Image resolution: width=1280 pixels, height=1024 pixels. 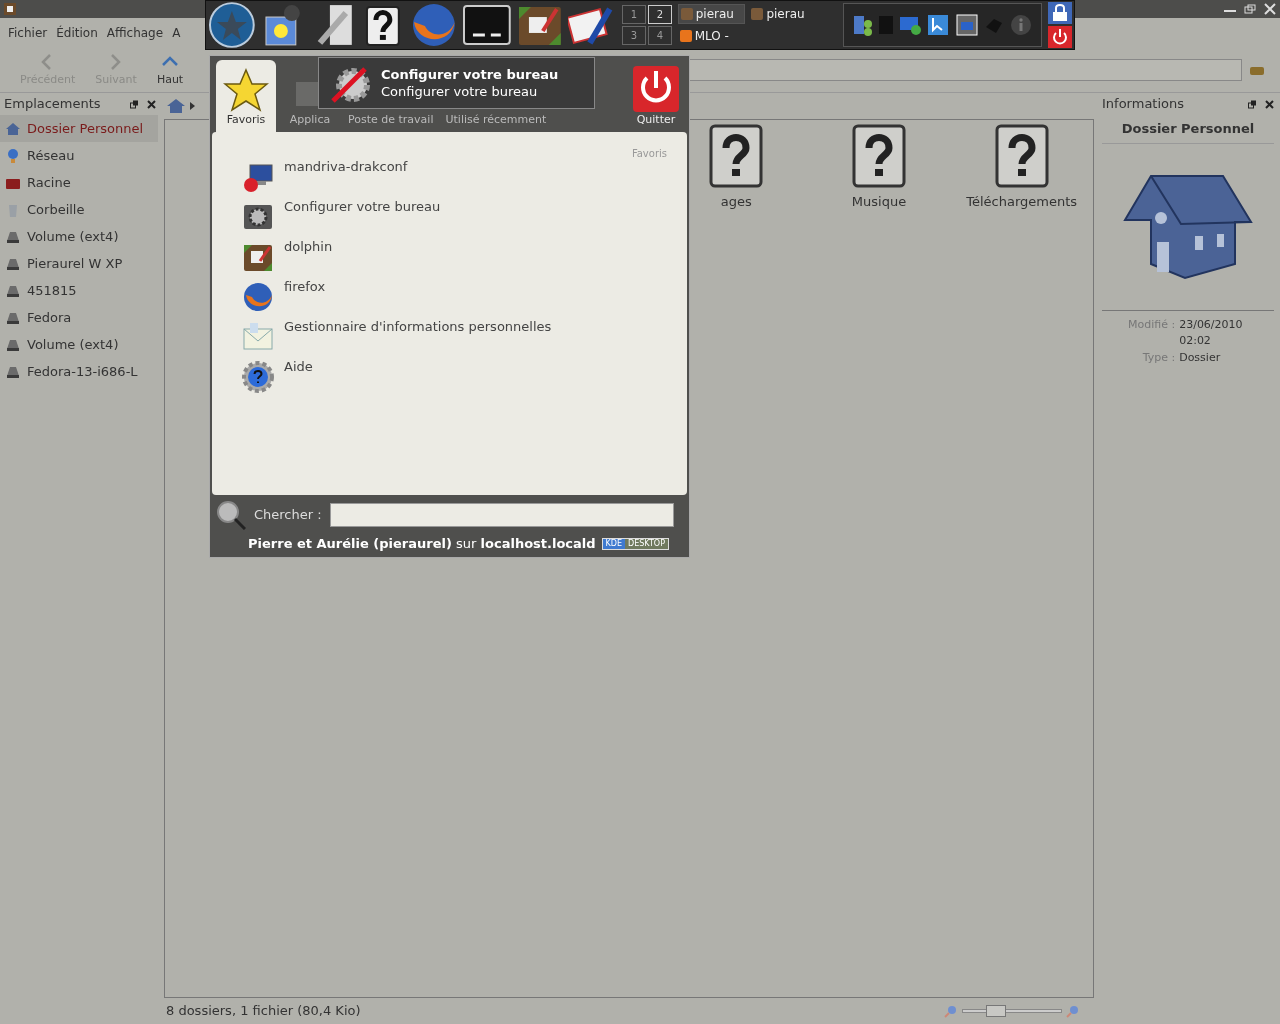 What do you see at coordinates (258, 297) in the screenshot?
I see `globe-fox-icon` at bounding box center [258, 297].